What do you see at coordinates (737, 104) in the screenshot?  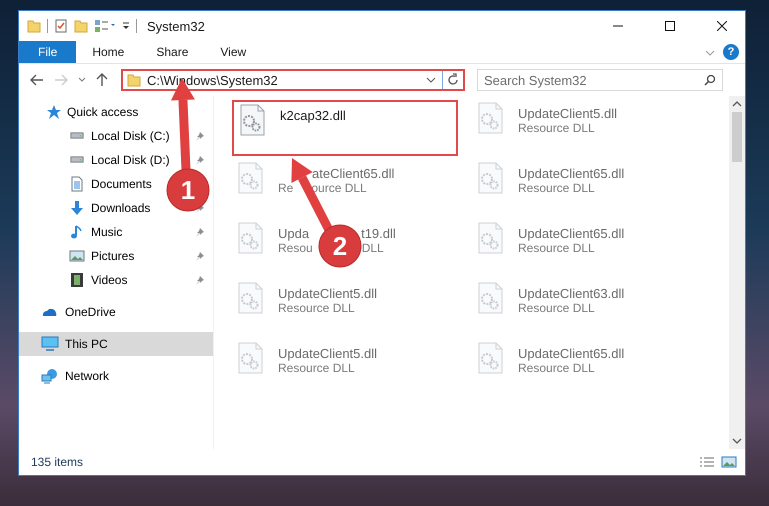 I see `scroll-up-icon` at bounding box center [737, 104].